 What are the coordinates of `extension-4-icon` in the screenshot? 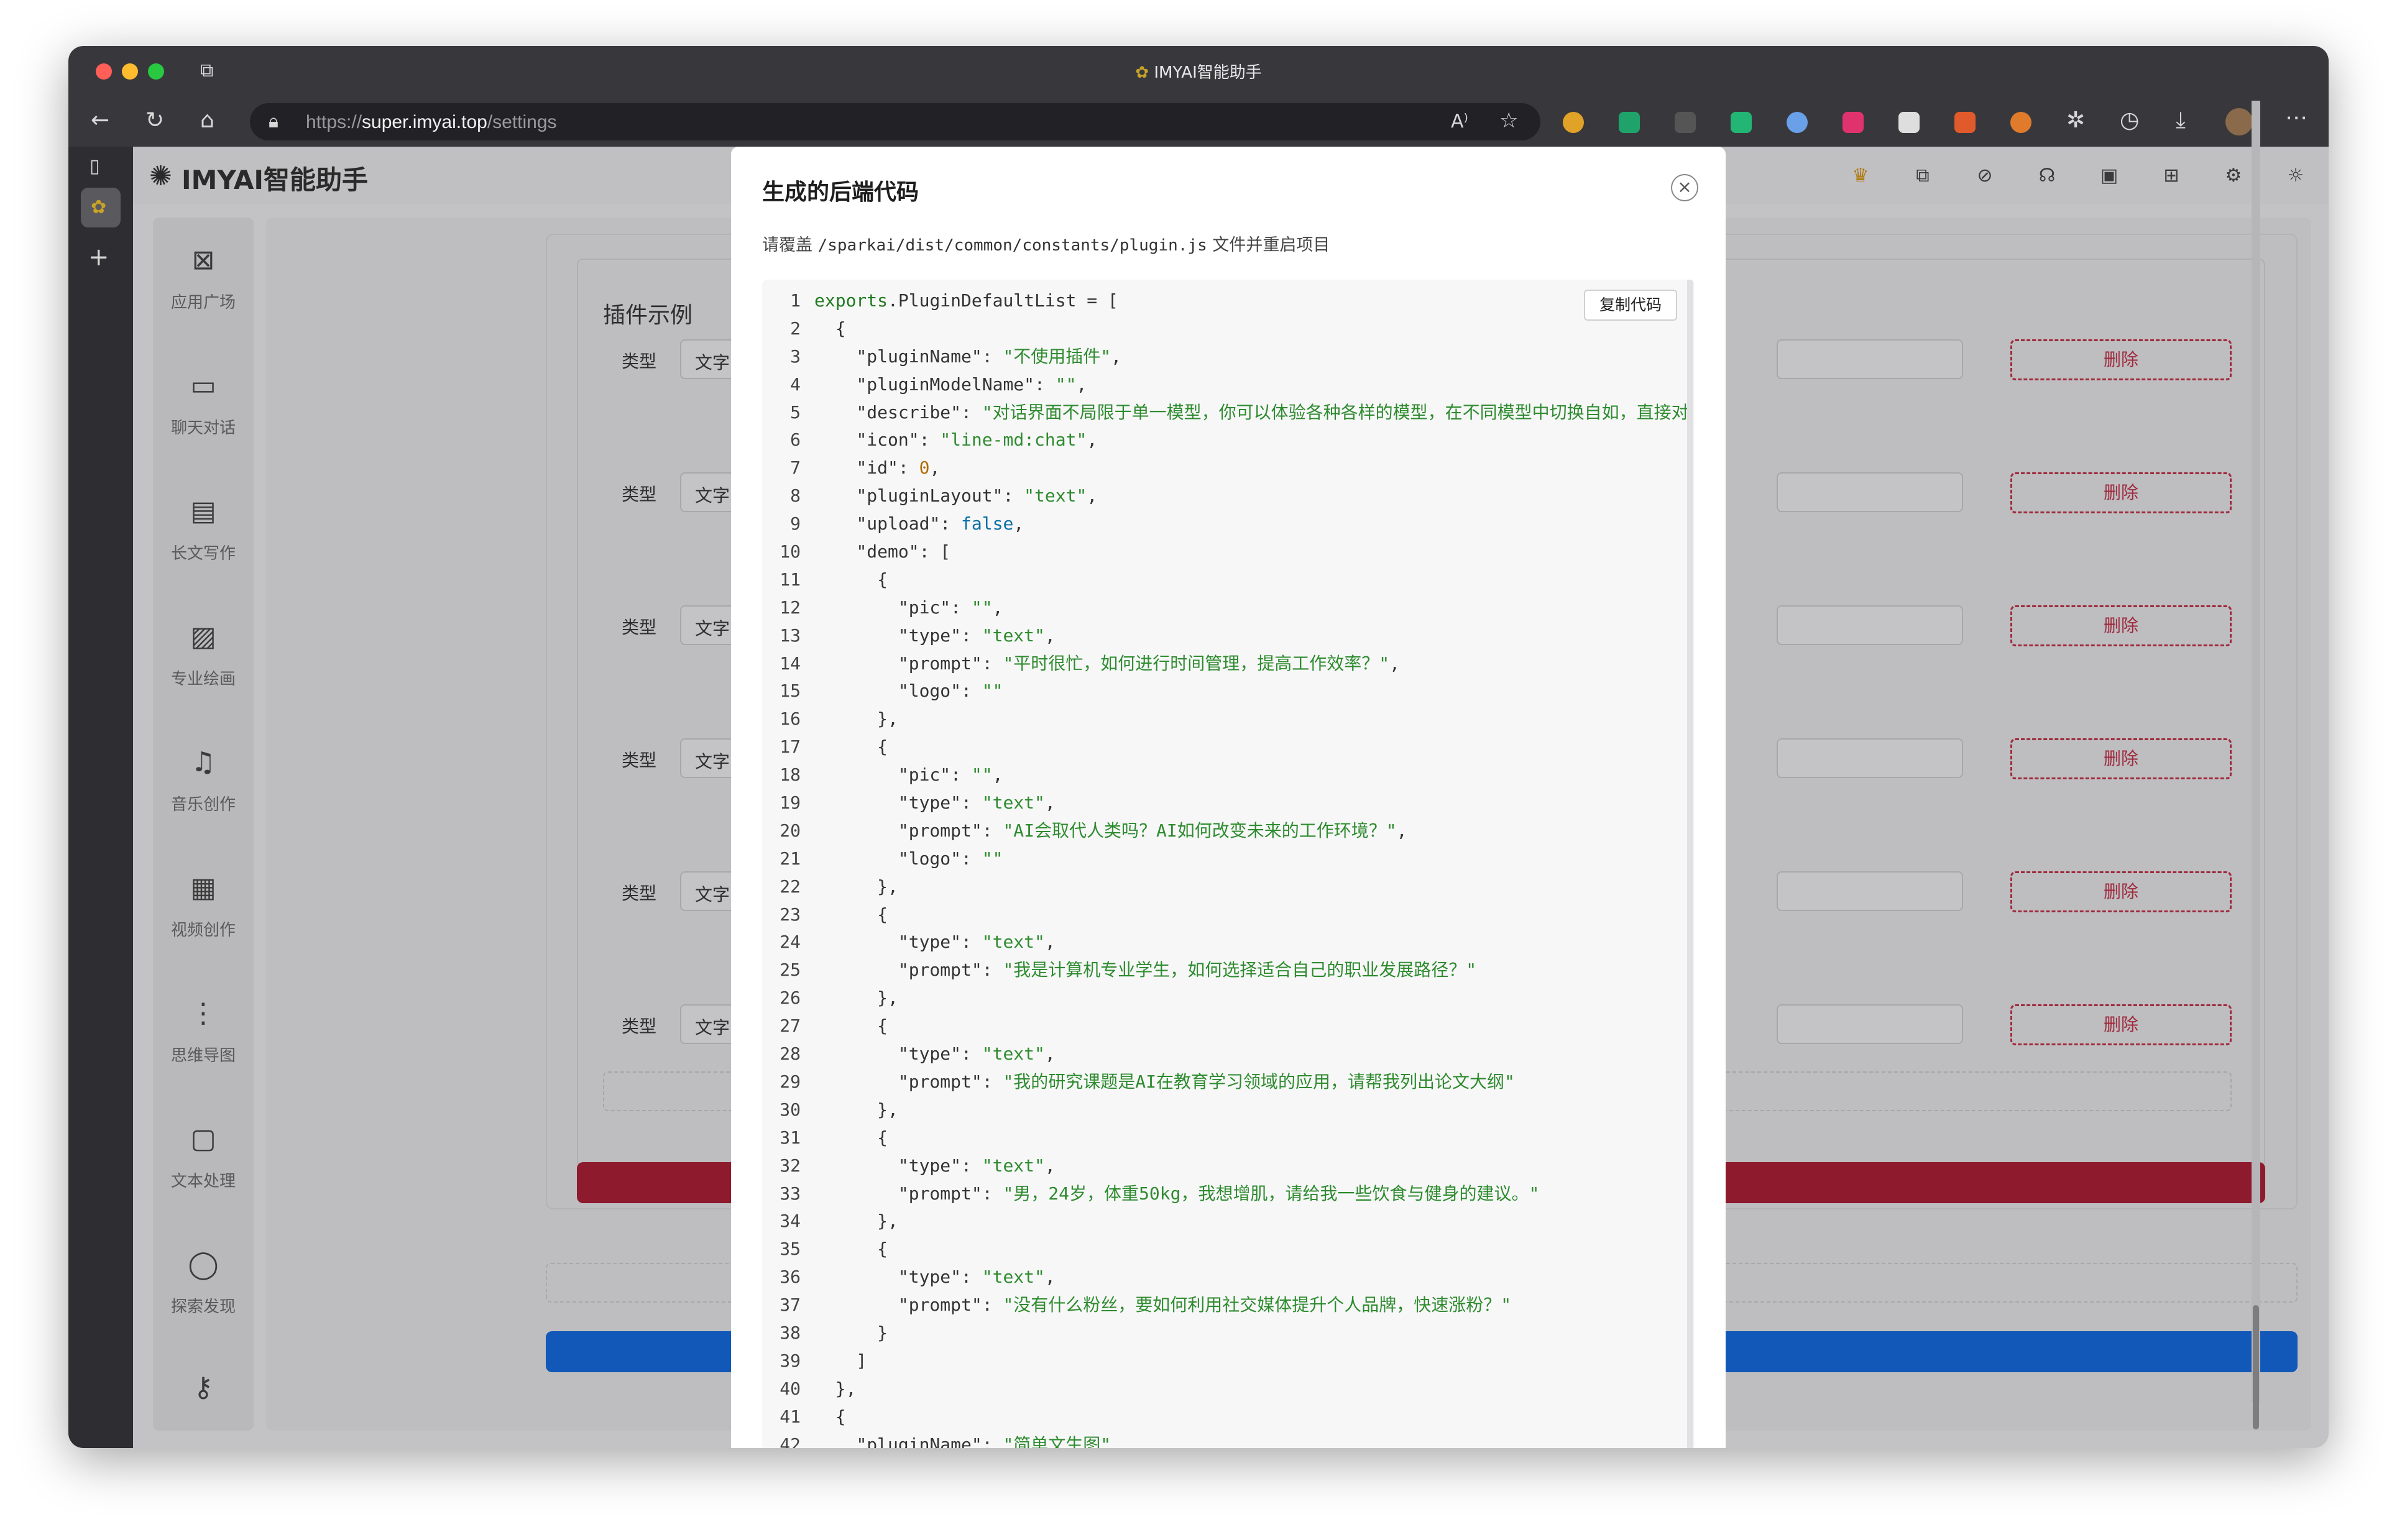 It's located at (1741, 123).